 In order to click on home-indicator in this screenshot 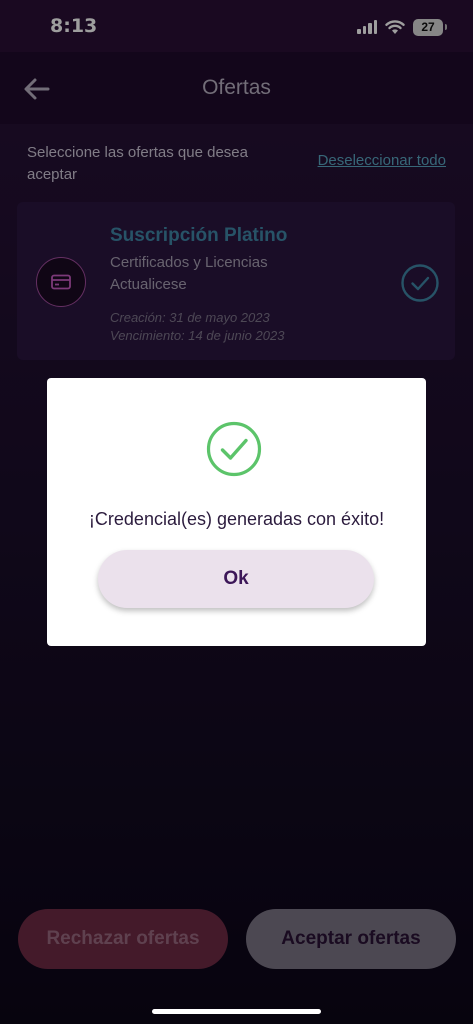, I will do `click(236, 1011)`.